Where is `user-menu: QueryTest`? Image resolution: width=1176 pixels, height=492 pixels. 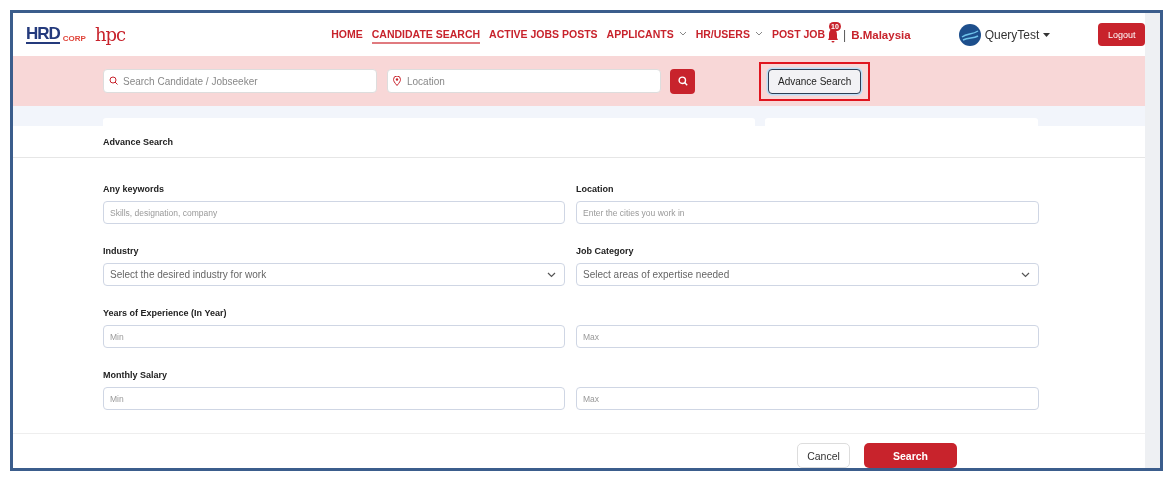 user-menu: QueryTest is located at coordinates (1004, 34).